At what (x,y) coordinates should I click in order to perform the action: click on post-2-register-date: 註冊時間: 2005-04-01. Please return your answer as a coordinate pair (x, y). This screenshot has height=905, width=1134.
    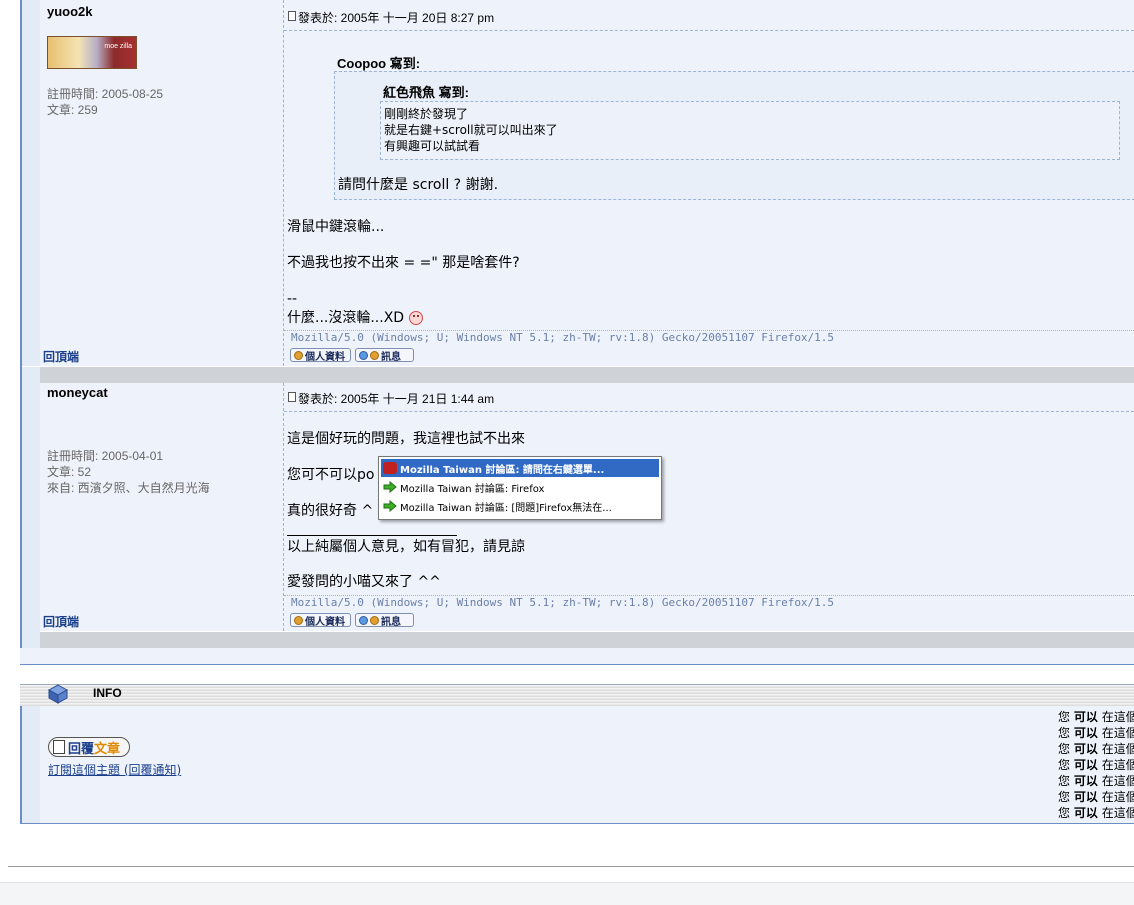
    Looking at the image, I should click on (105, 456).